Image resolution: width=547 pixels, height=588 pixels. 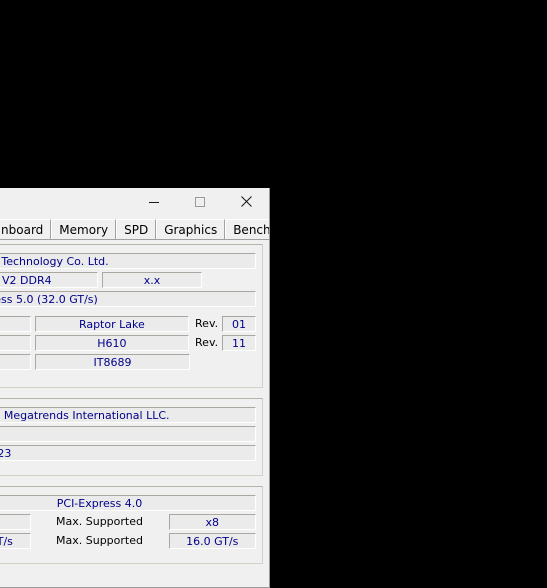 What do you see at coordinates (15, 521) in the screenshot?
I see `gi-link-width-value: x8` at bounding box center [15, 521].